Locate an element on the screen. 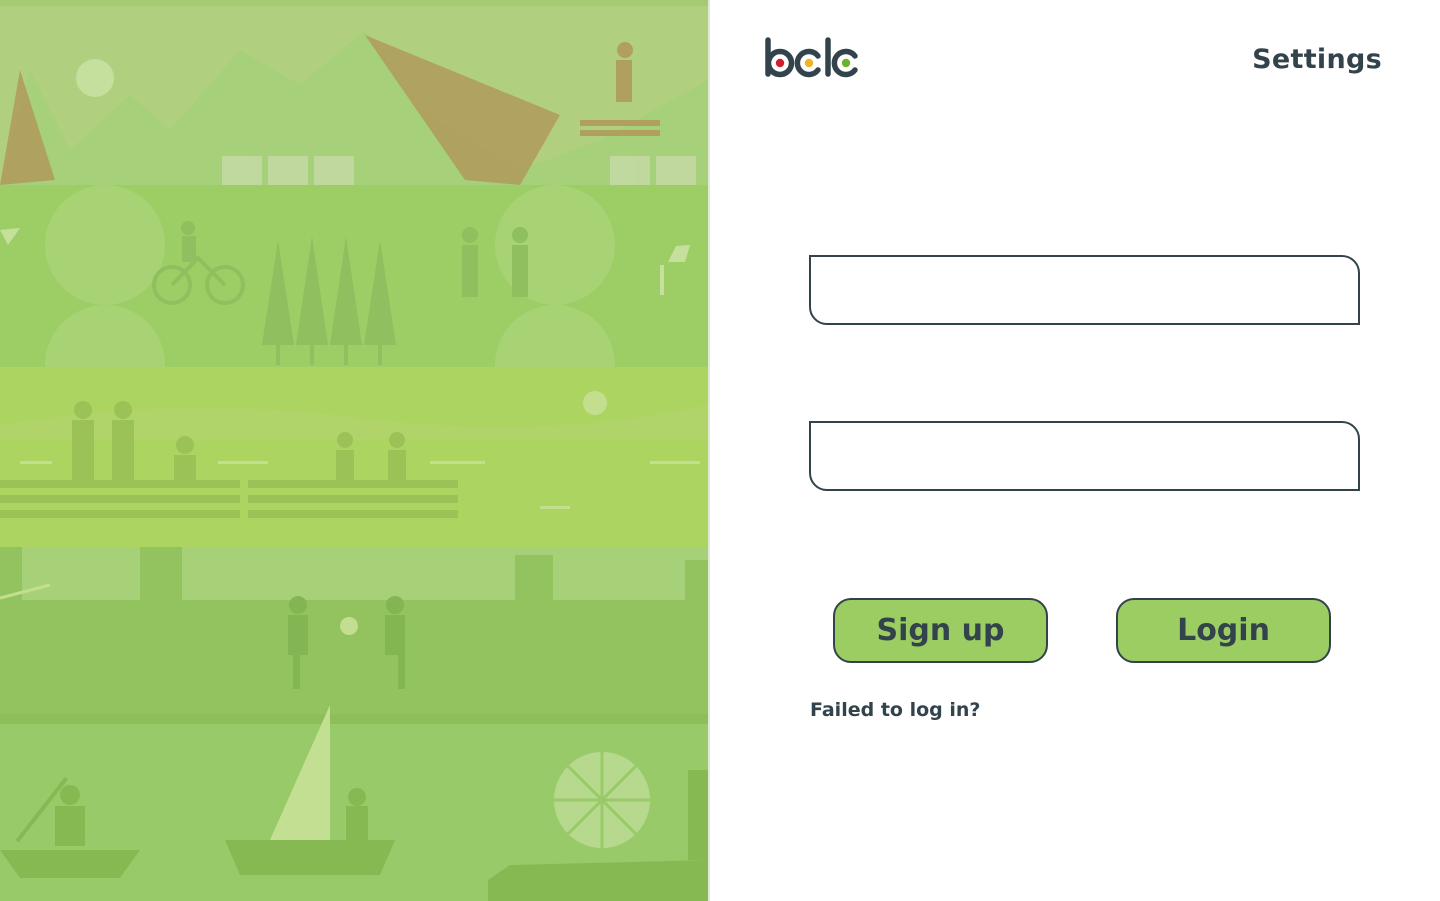 The width and height of the screenshot is (1440, 901). signup-button-label: Sign up is located at coordinates (940, 630).